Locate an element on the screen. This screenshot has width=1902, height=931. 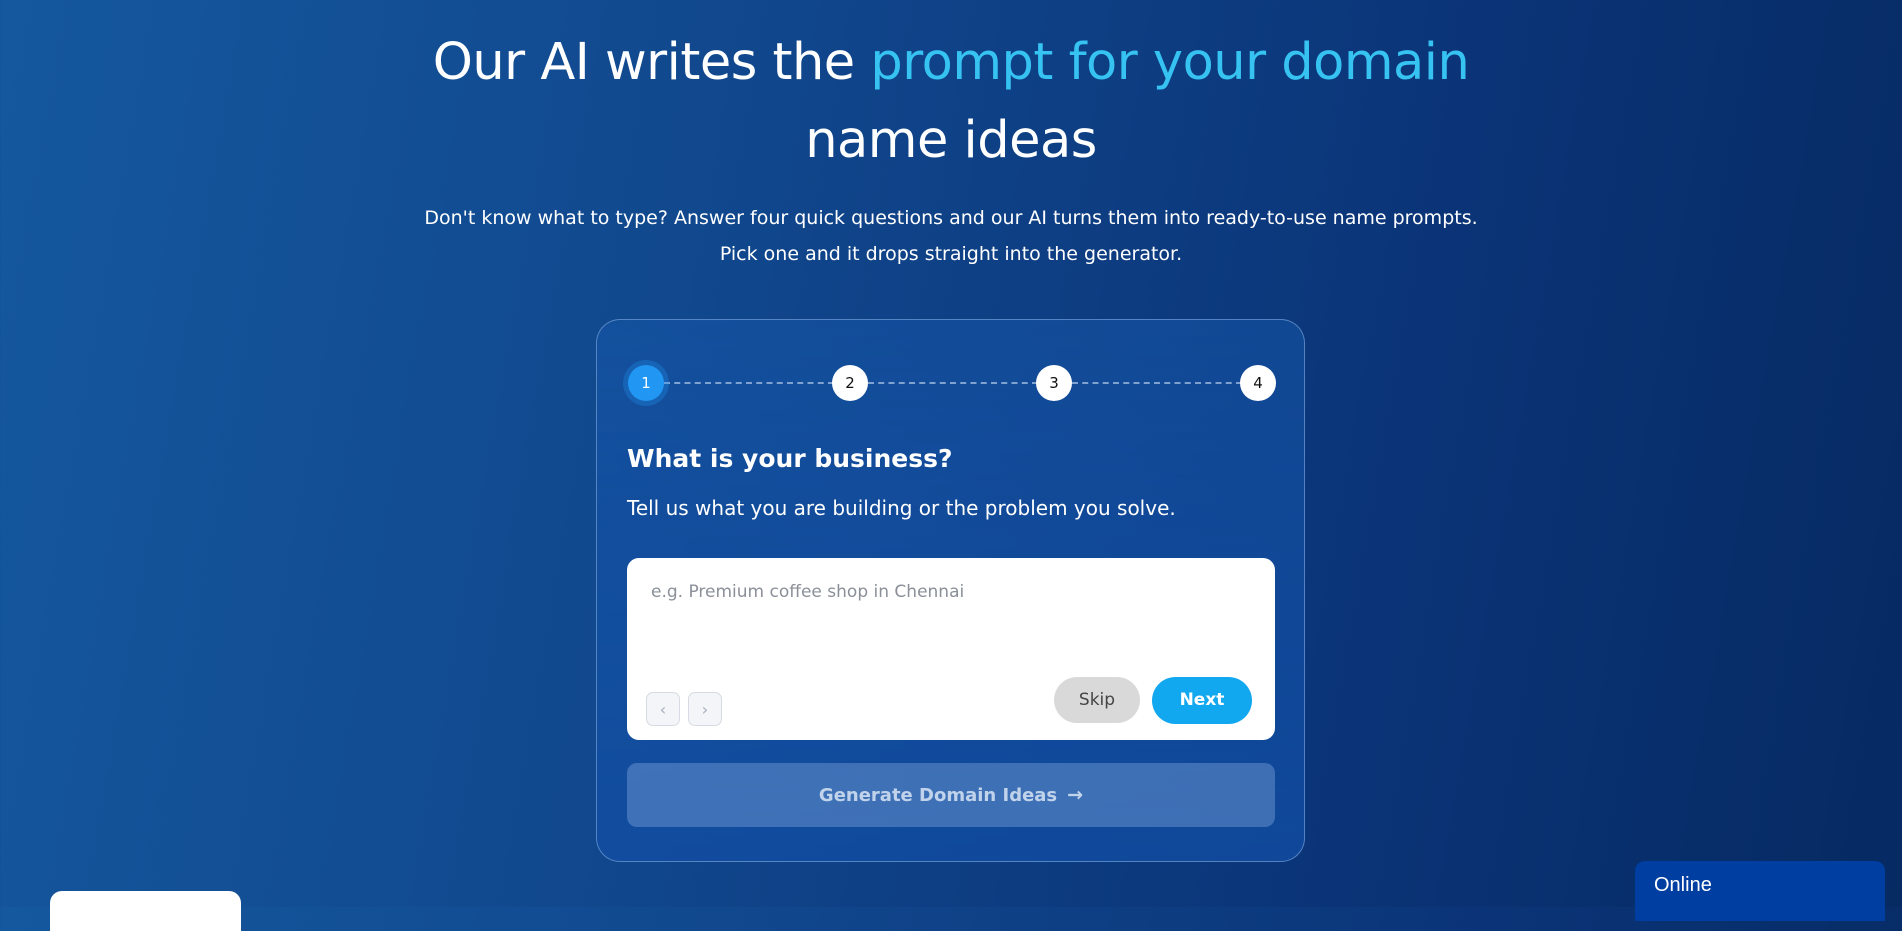
previous-button: ‹ is located at coordinates (663, 709).